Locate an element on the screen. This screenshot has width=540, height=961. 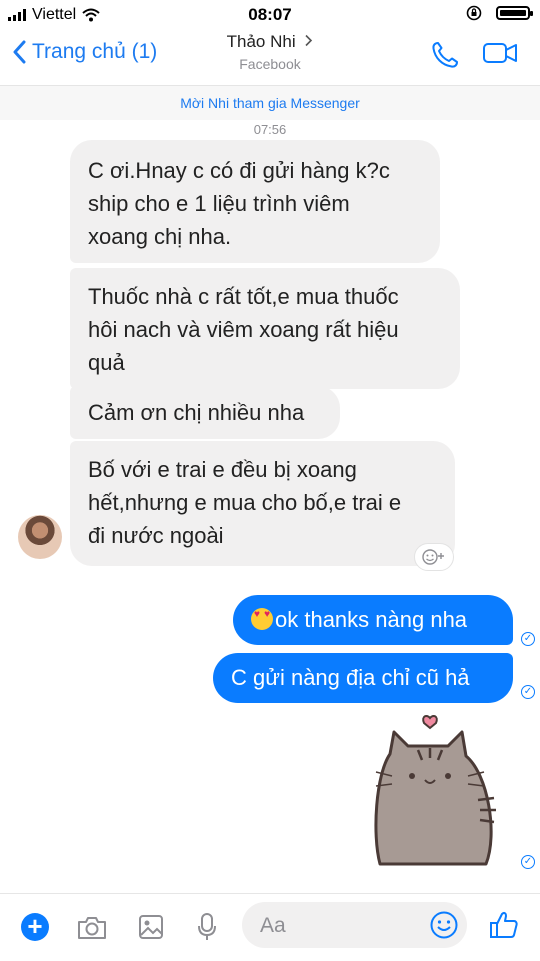
rotation-lock-icon is located at coordinates (474, 13).